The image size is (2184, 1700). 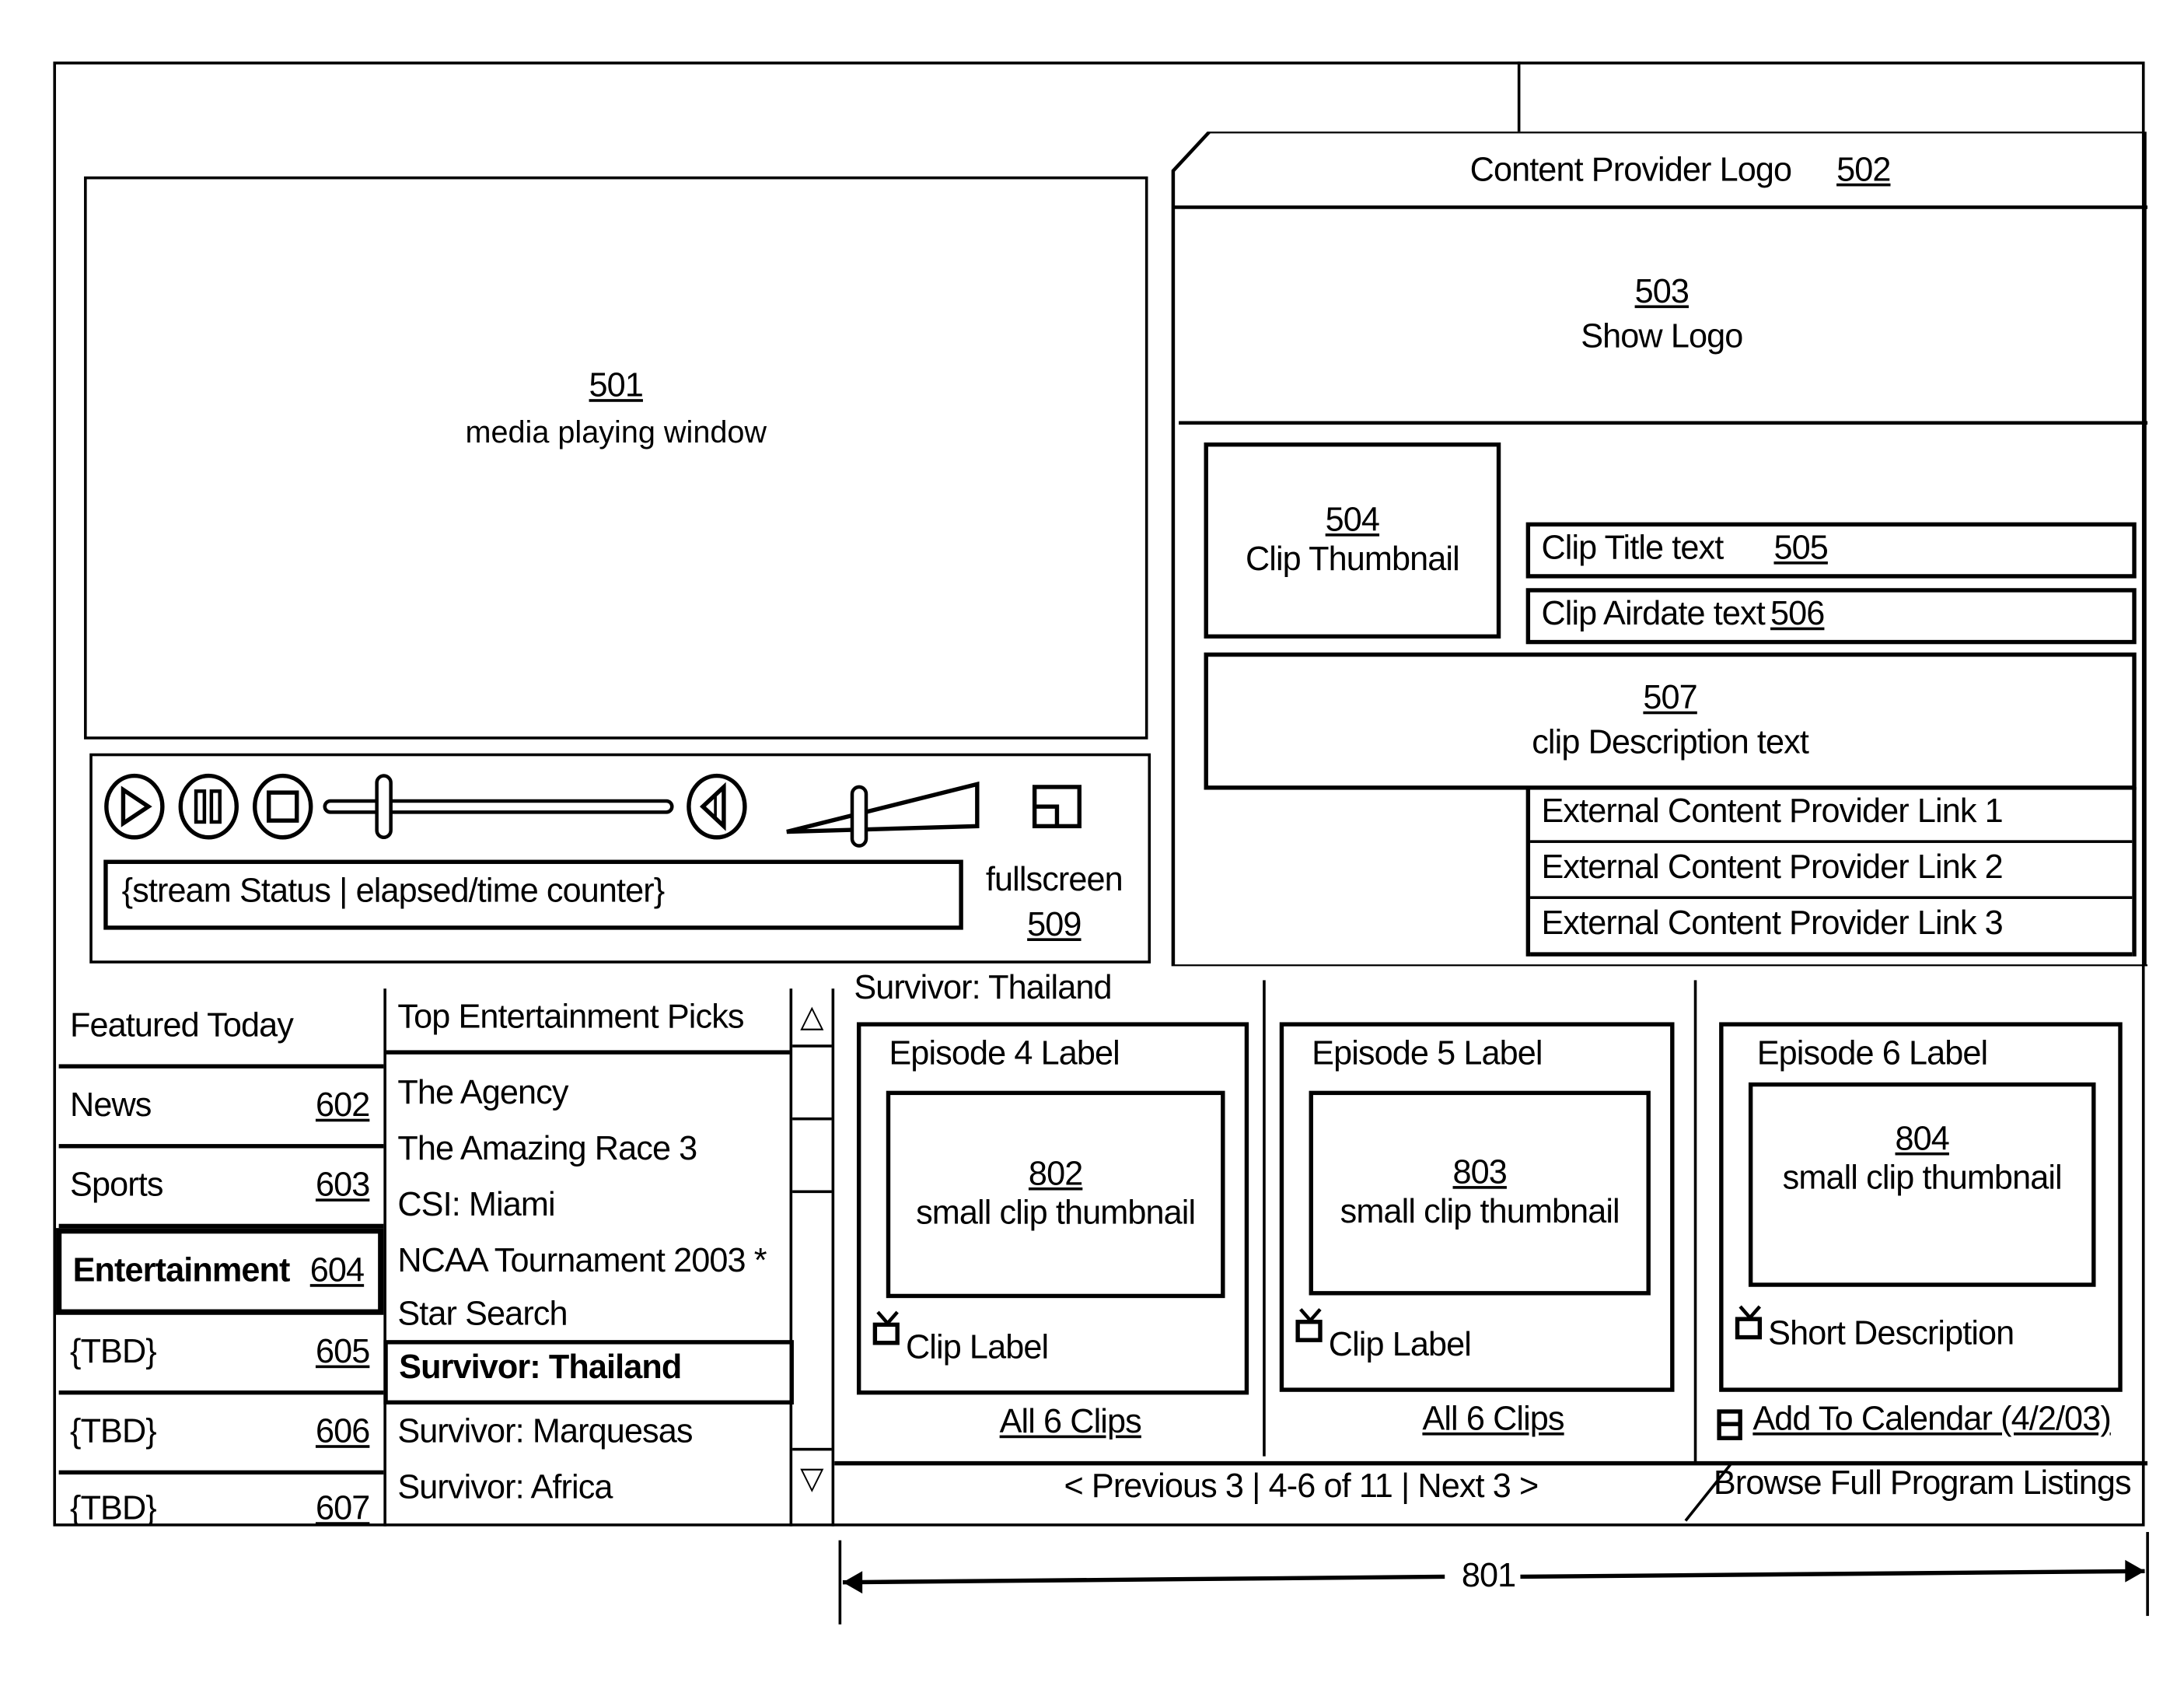 I want to click on transport-controls, so click(x=542, y=810).